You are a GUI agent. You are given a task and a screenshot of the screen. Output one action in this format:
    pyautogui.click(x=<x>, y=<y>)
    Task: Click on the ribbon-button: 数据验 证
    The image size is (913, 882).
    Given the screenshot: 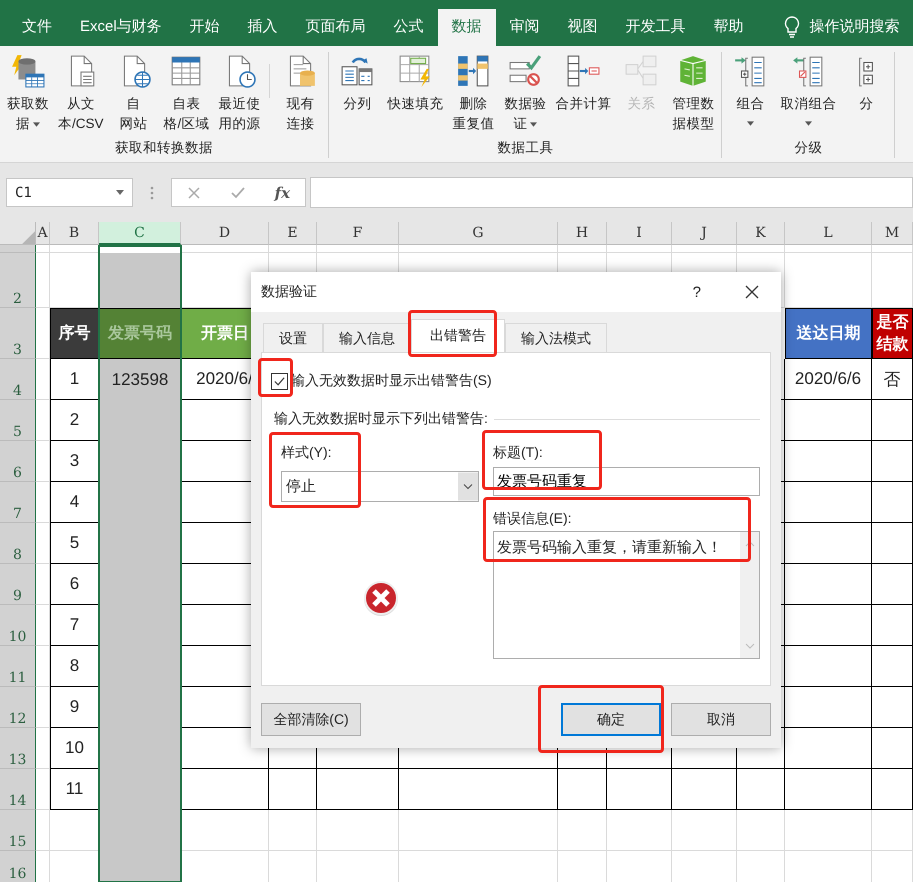 What is the action you would take?
    pyautogui.click(x=525, y=95)
    